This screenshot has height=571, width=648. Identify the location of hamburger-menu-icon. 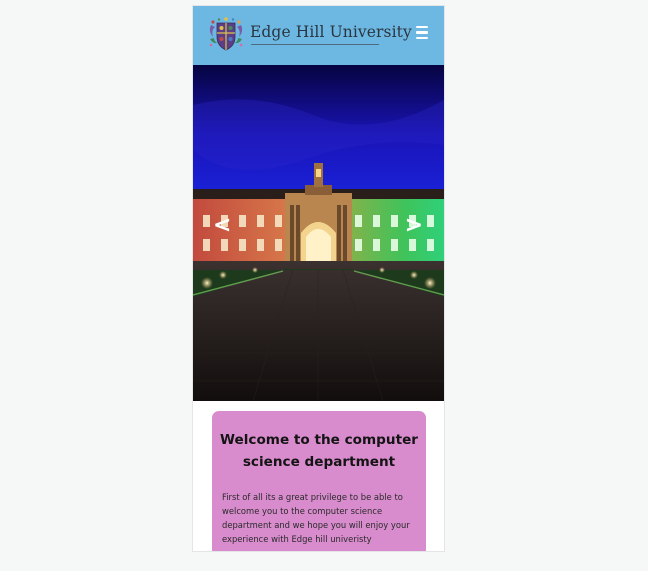
(423, 34).